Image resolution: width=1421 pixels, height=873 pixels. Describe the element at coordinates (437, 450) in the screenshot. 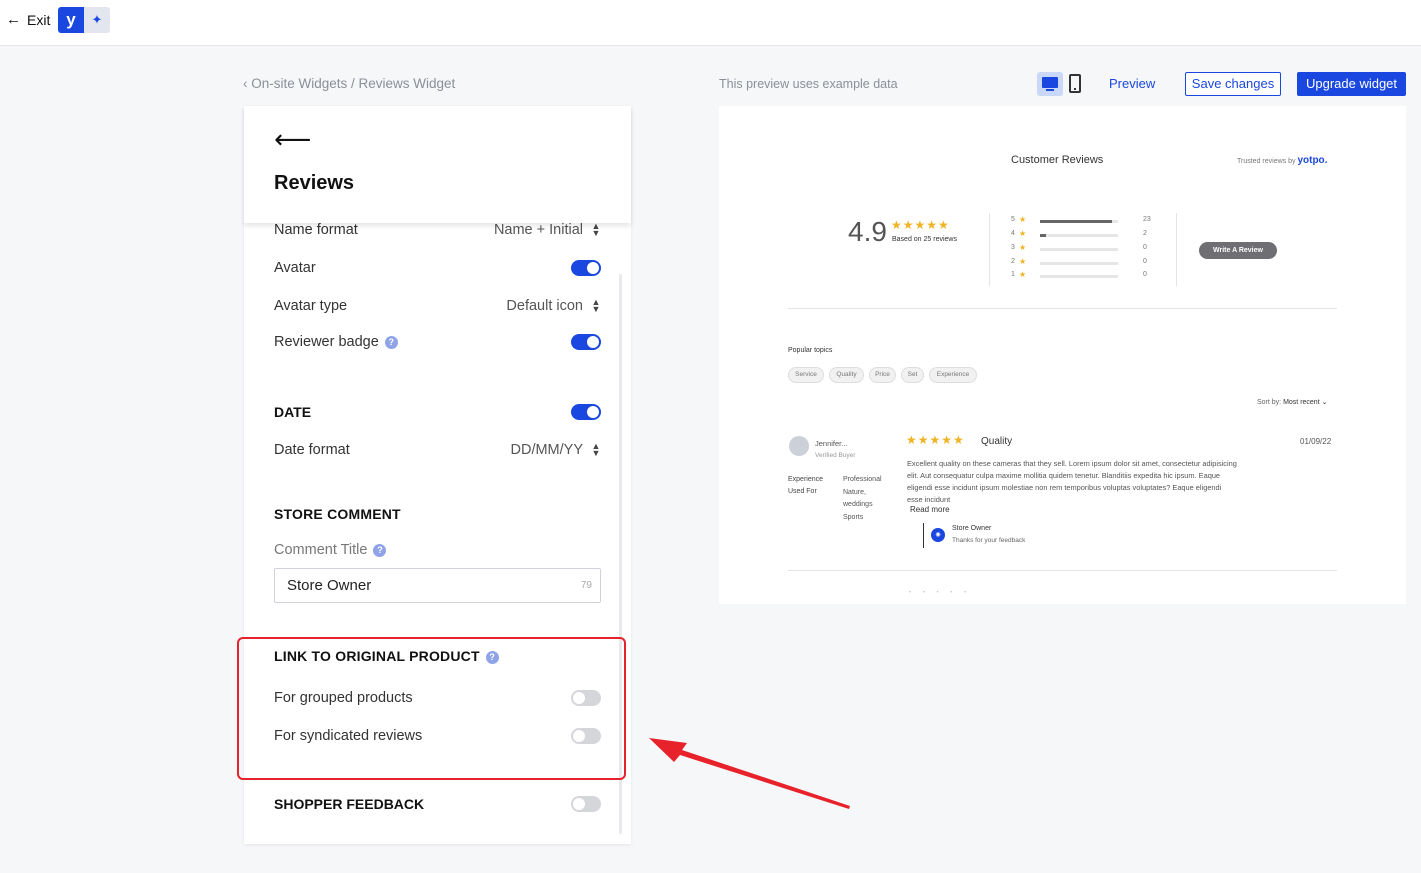

I see `date-format-row: Date format DD/MM/YY ▲ ▼` at that location.